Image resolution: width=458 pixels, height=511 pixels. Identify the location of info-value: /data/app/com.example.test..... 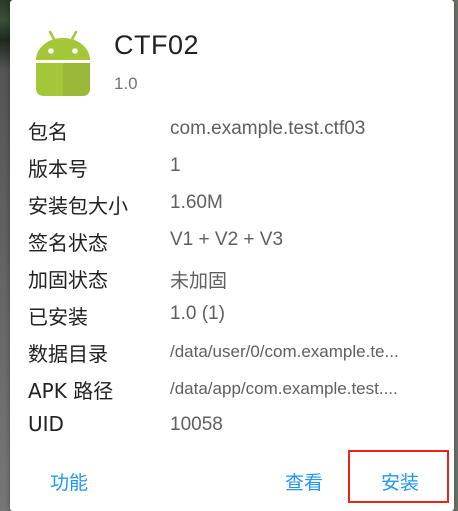
(284, 388).